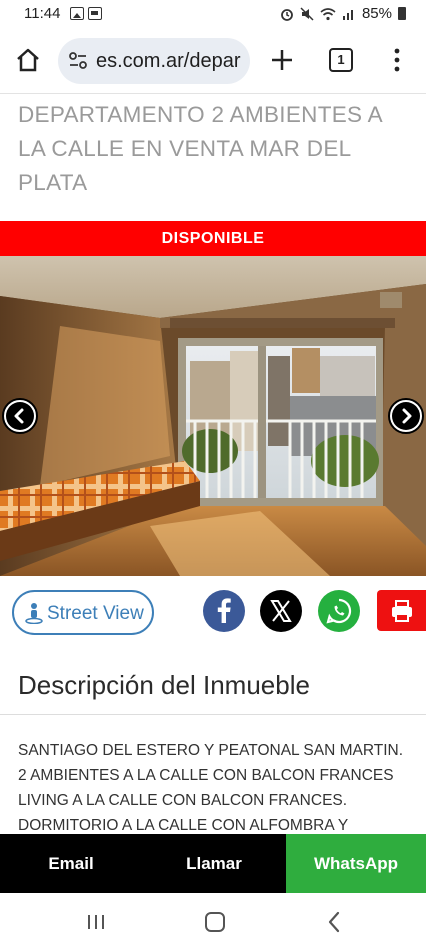  Describe the element at coordinates (168, 61) in the screenshot. I see `url-text: es.com.ar/depar` at that location.